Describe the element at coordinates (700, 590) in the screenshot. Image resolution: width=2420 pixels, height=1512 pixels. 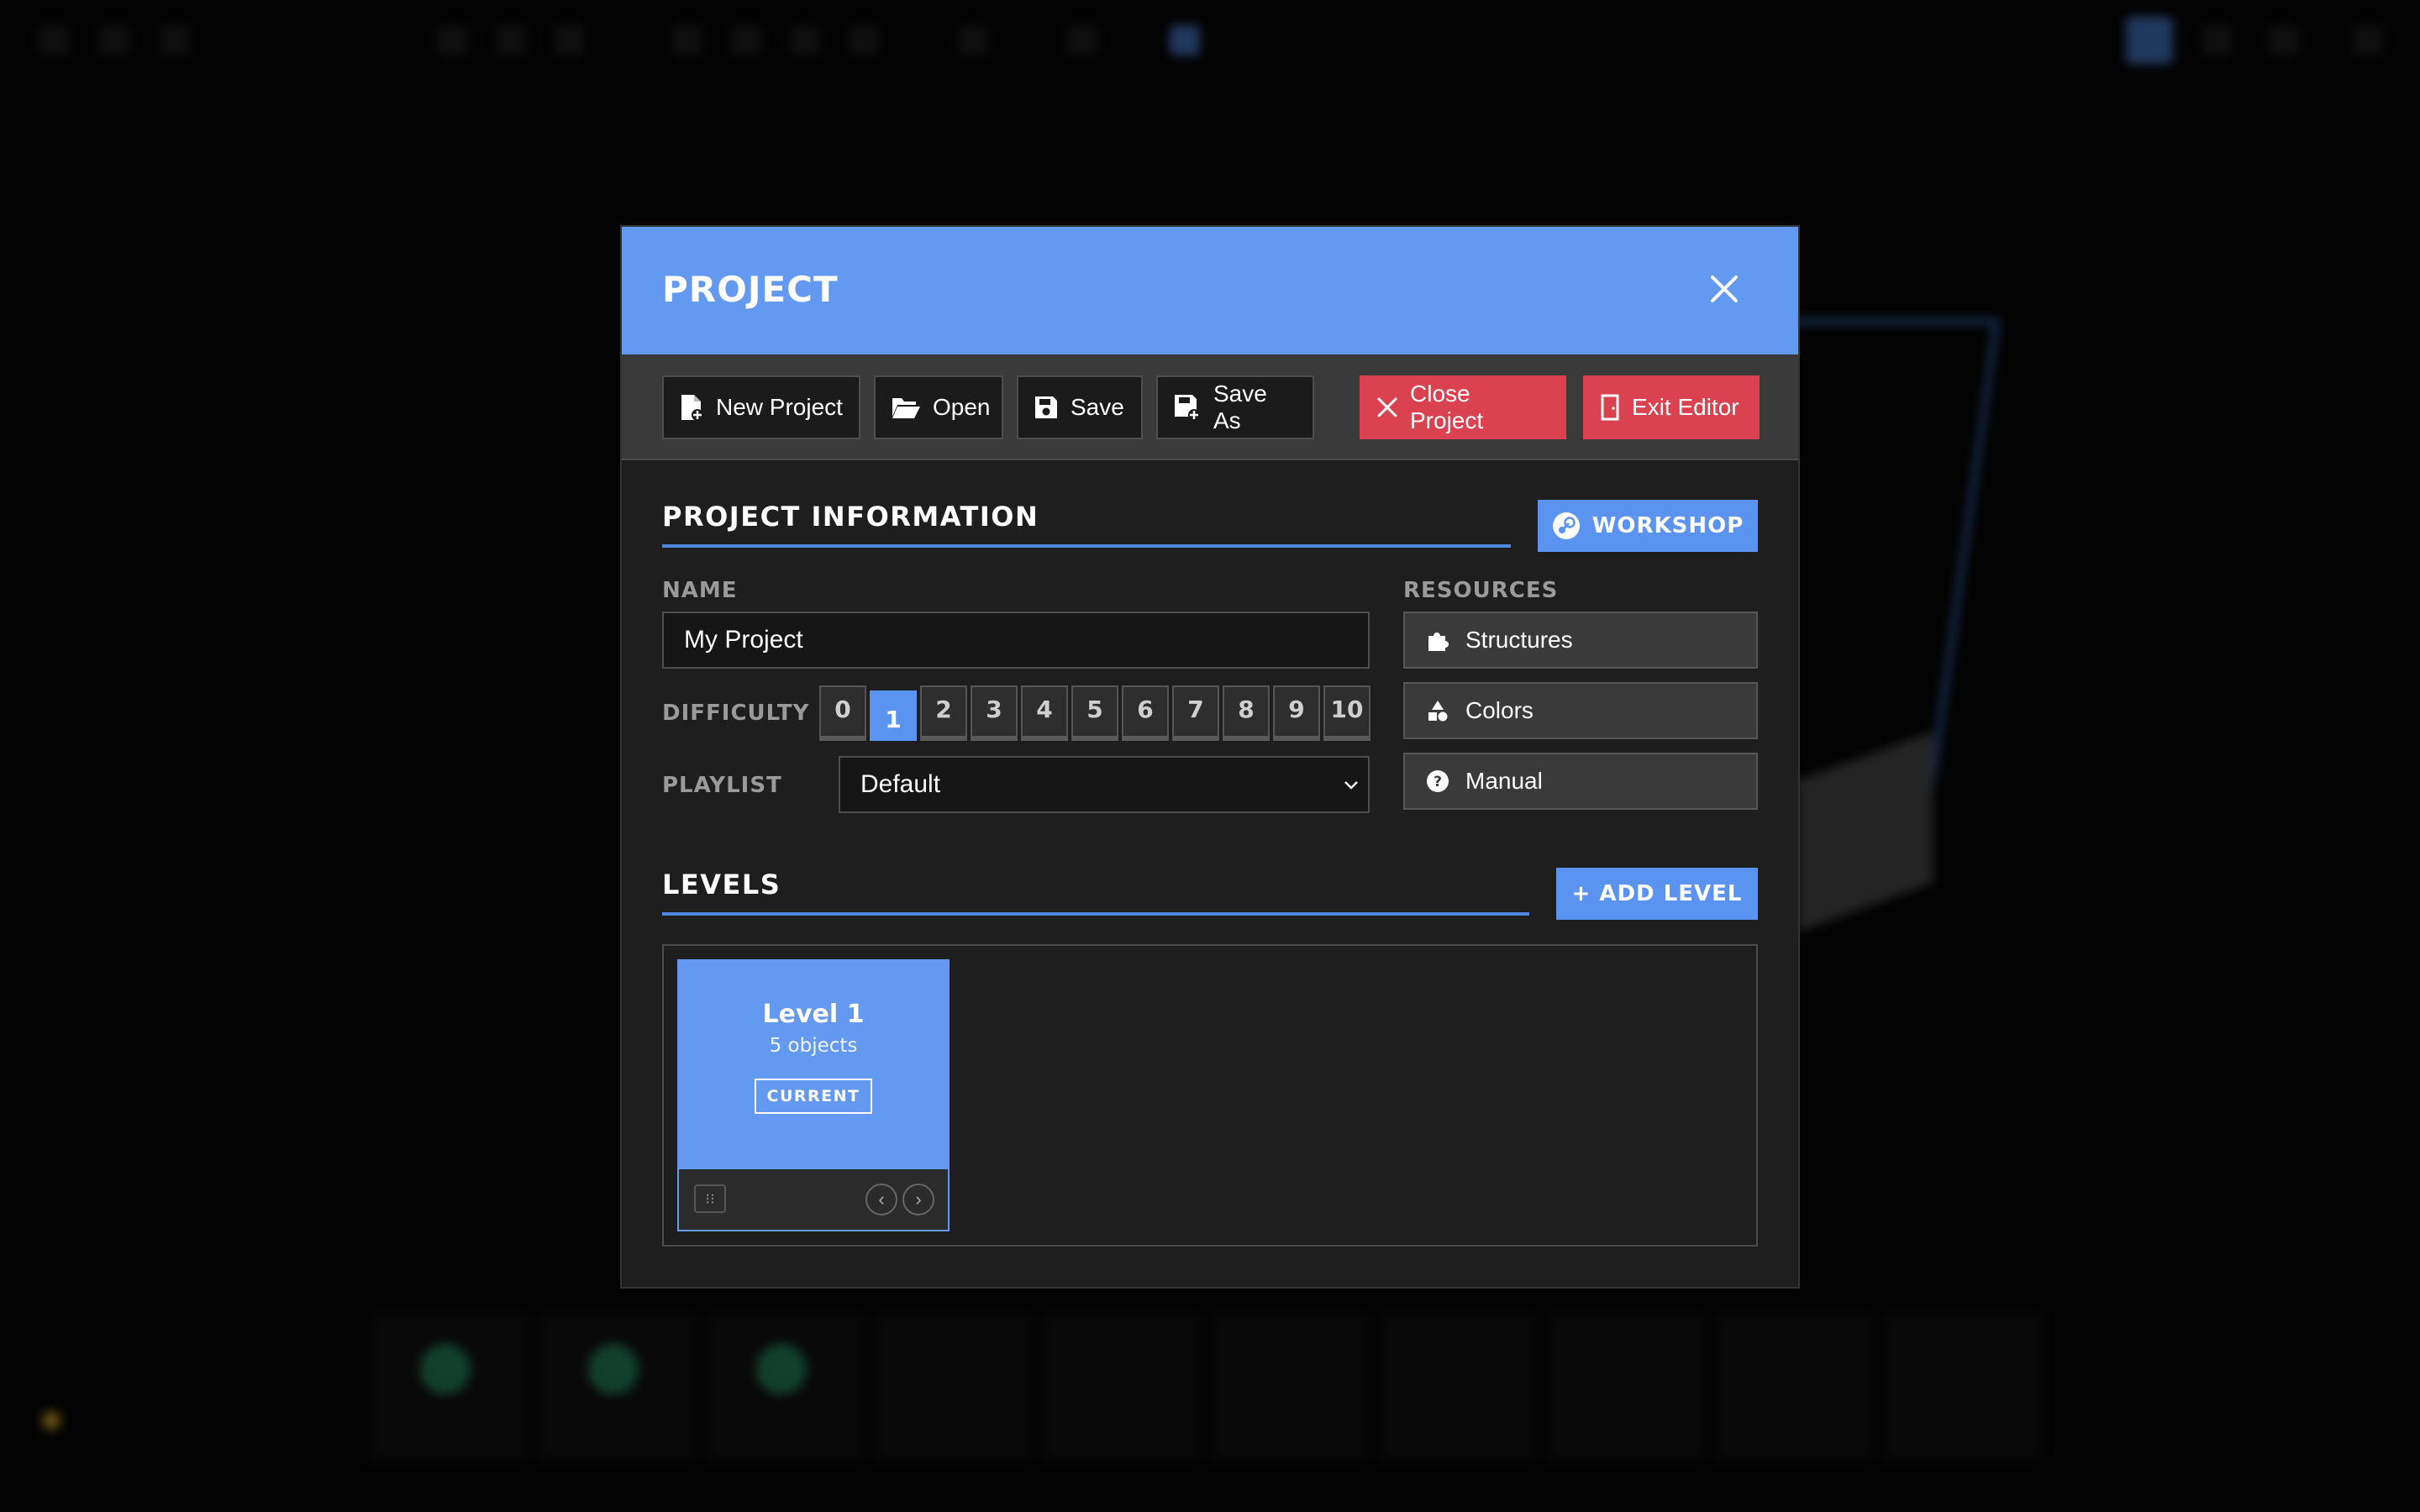
I see `name-label: NAME` at that location.